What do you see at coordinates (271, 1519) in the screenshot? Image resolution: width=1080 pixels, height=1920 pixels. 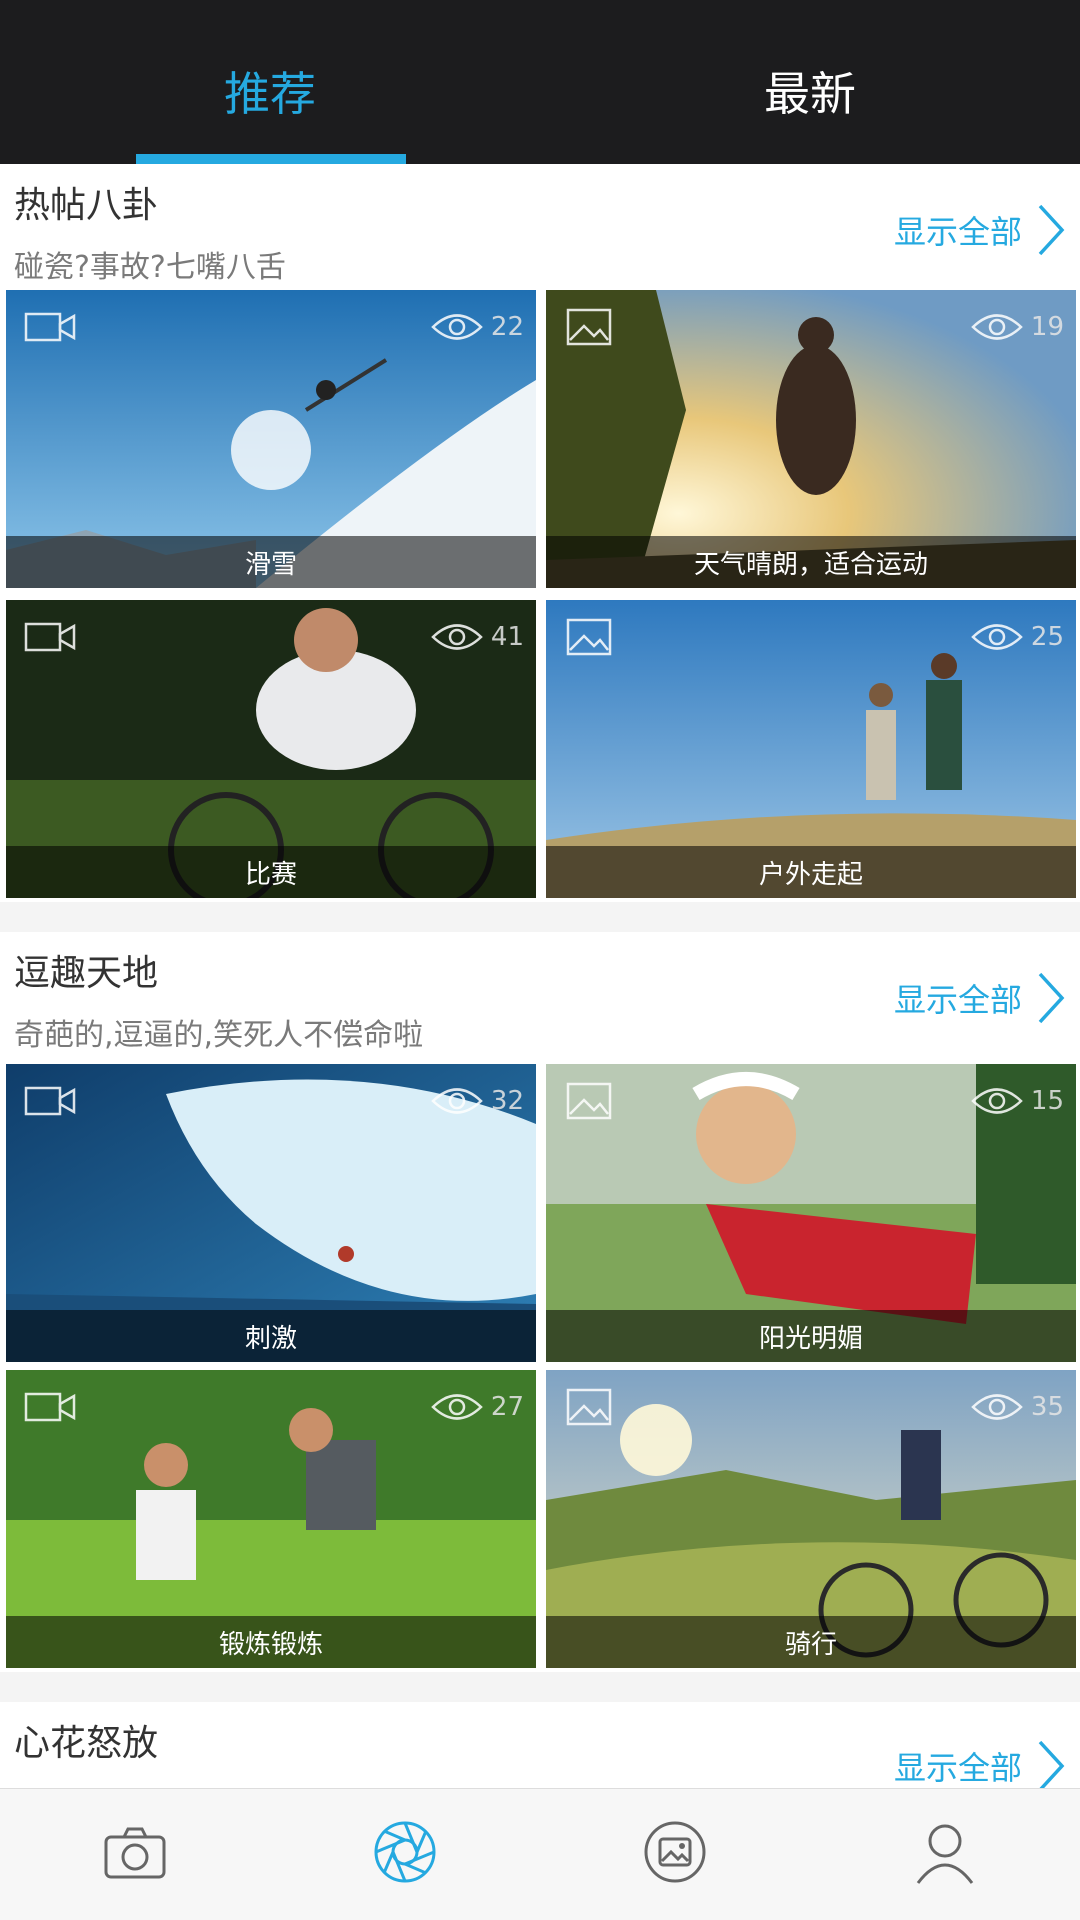 I see `post-card: 27 锻炼锻炼` at bounding box center [271, 1519].